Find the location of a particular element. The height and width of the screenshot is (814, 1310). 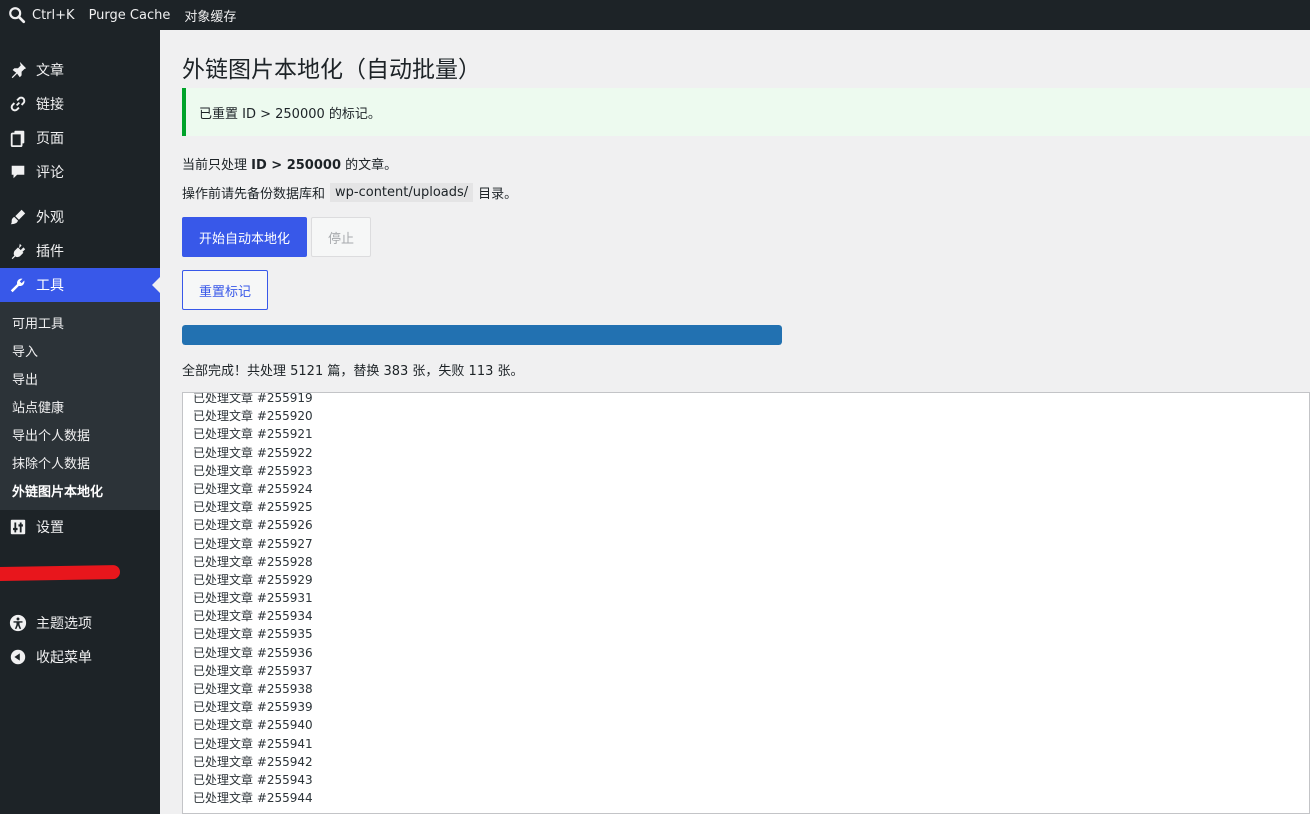

purge-cache-link: Purge Cache is located at coordinates (130, 15).